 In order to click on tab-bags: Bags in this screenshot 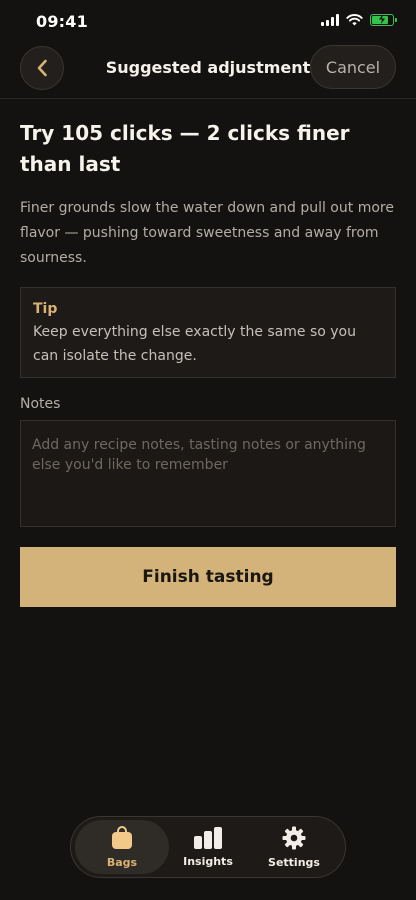, I will do `click(122, 847)`.